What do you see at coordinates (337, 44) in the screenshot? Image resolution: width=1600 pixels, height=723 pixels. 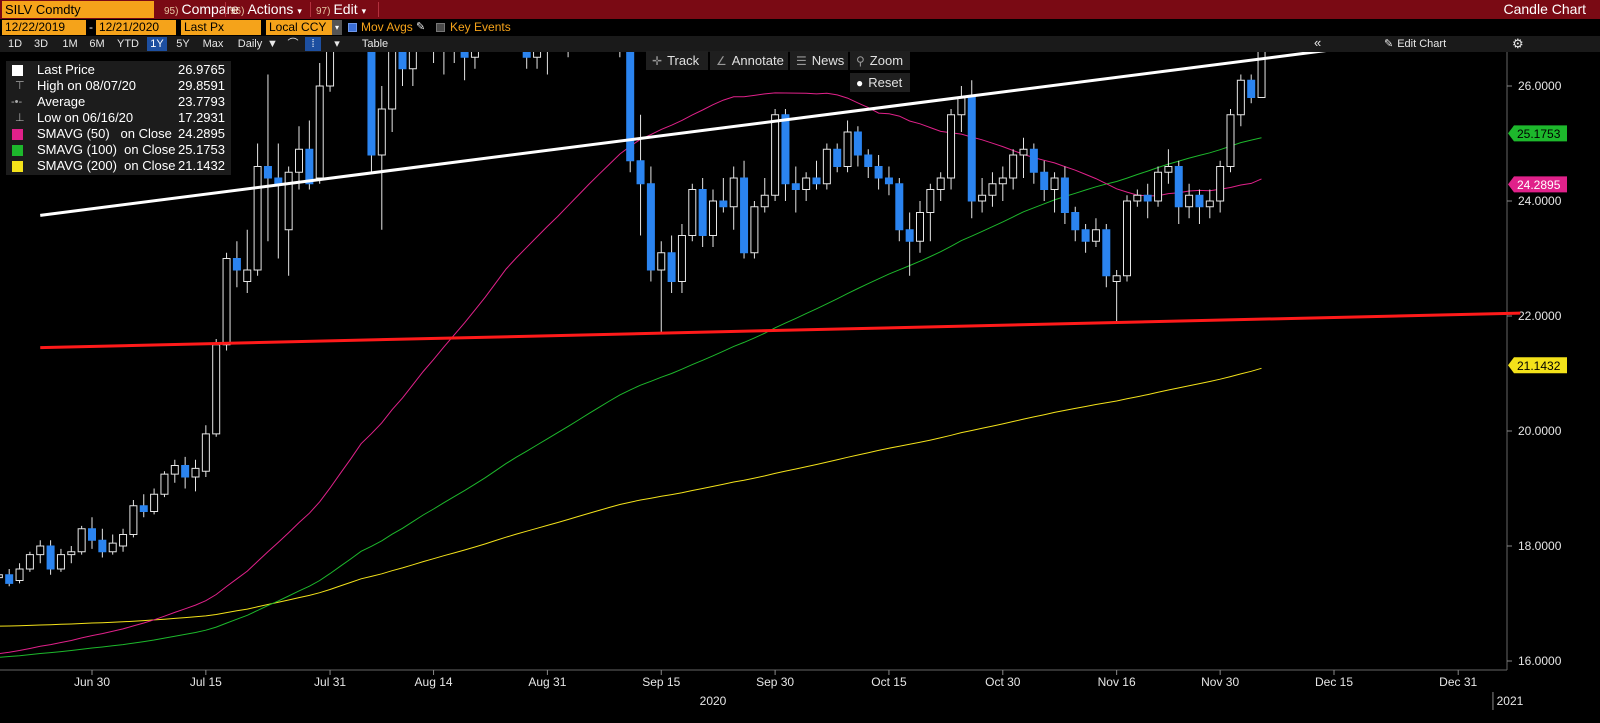 I see `chart-type-caret-icon: ▾` at bounding box center [337, 44].